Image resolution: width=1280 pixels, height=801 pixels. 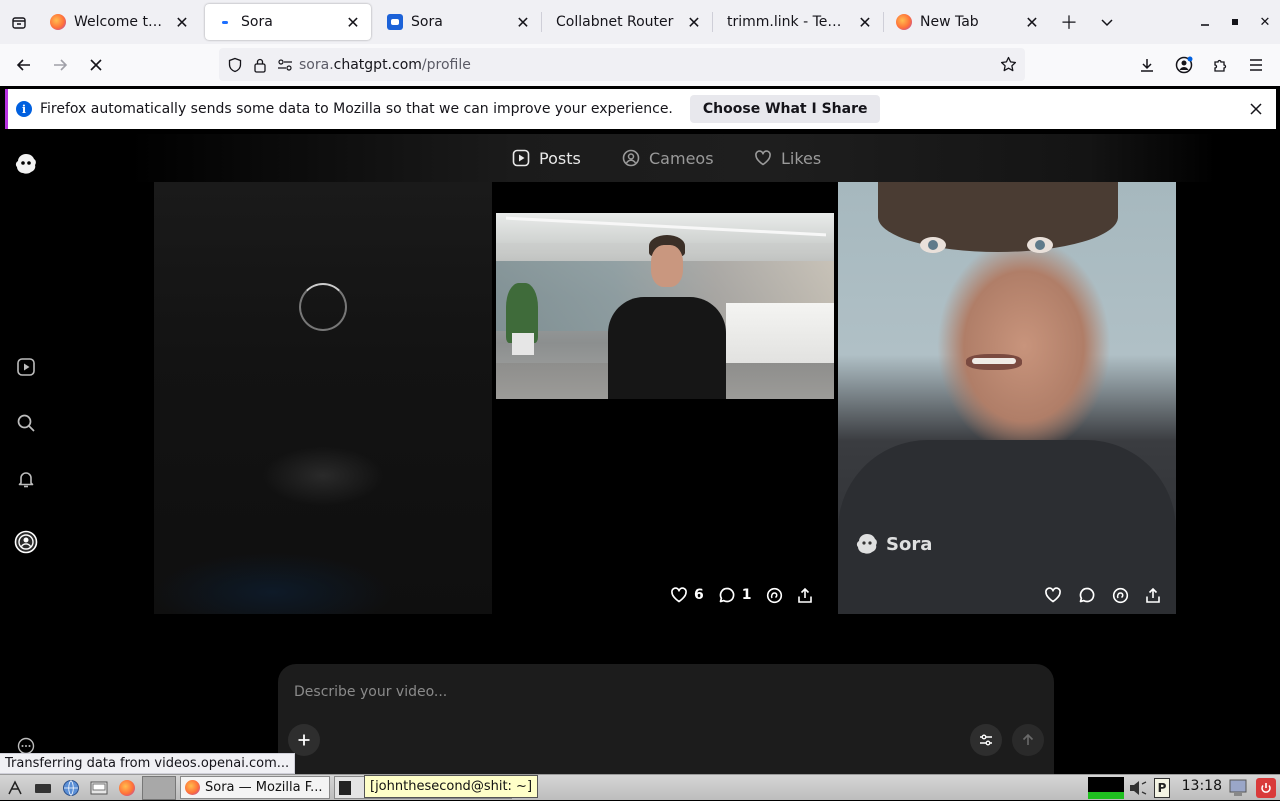 What do you see at coordinates (1139, 790) in the screenshot?
I see `volume-icon` at bounding box center [1139, 790].